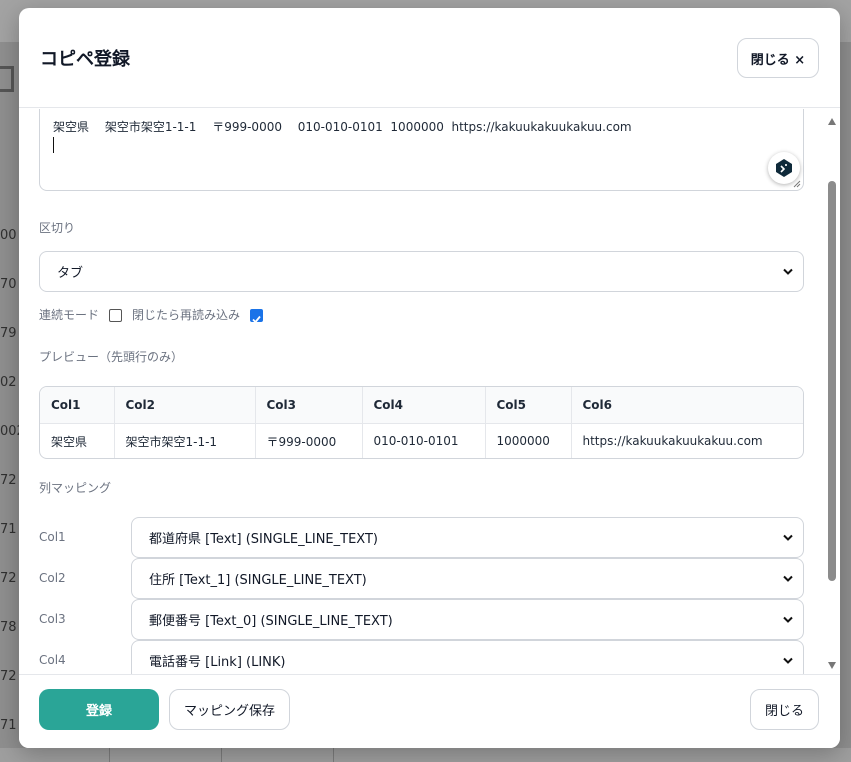 This screenshot has height=762, width=851. I want to click on preview-header-cell: Col4, so click(424, 405).